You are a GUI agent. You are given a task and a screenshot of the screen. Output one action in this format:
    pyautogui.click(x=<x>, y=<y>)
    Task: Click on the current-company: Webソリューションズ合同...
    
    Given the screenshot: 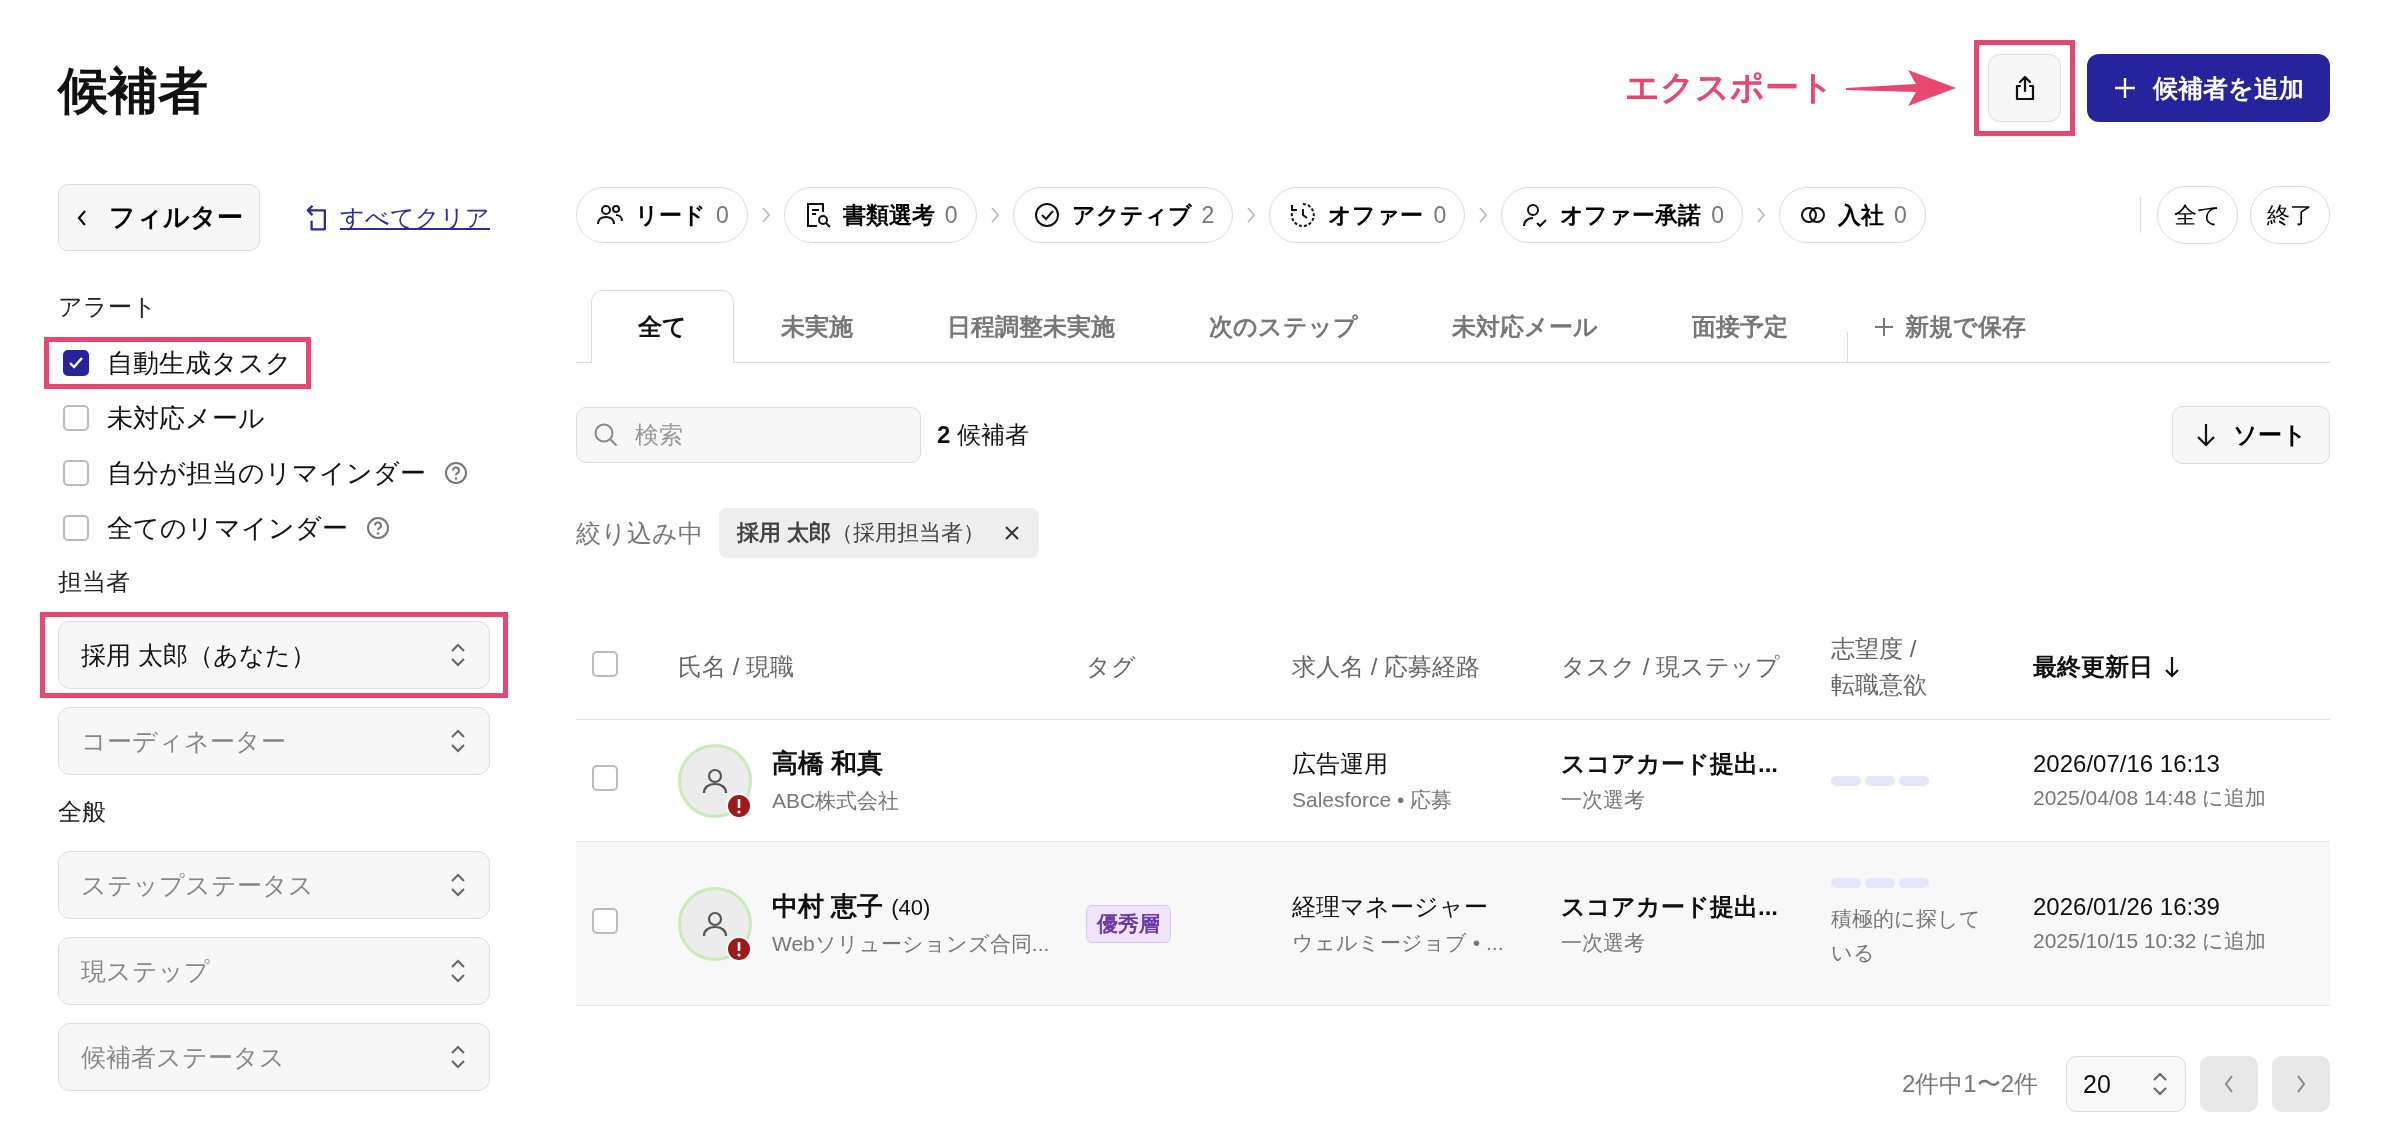 What is the action you would take?
    pyautogui.click(x=911, y=944)
    